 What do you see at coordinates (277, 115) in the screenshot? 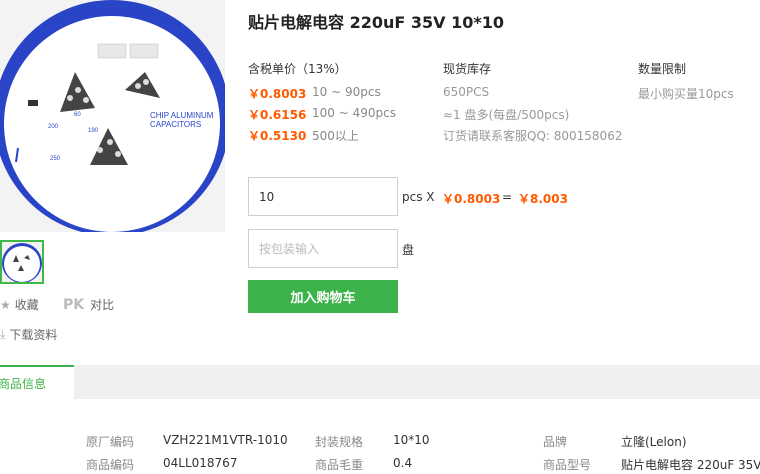
I see `price-tier-2: ￥0.6156` at bounding box center [277, 115].